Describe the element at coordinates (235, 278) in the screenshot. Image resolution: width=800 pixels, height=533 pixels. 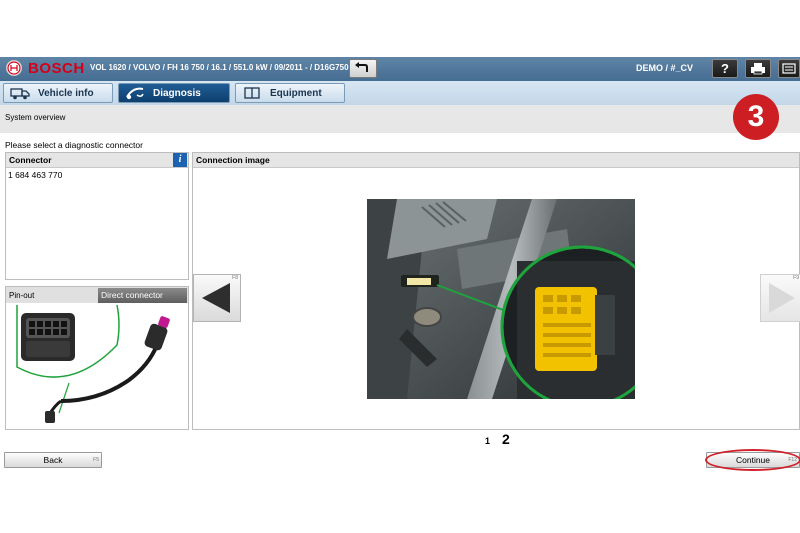
I see `function-key-hint: F8` at that location.